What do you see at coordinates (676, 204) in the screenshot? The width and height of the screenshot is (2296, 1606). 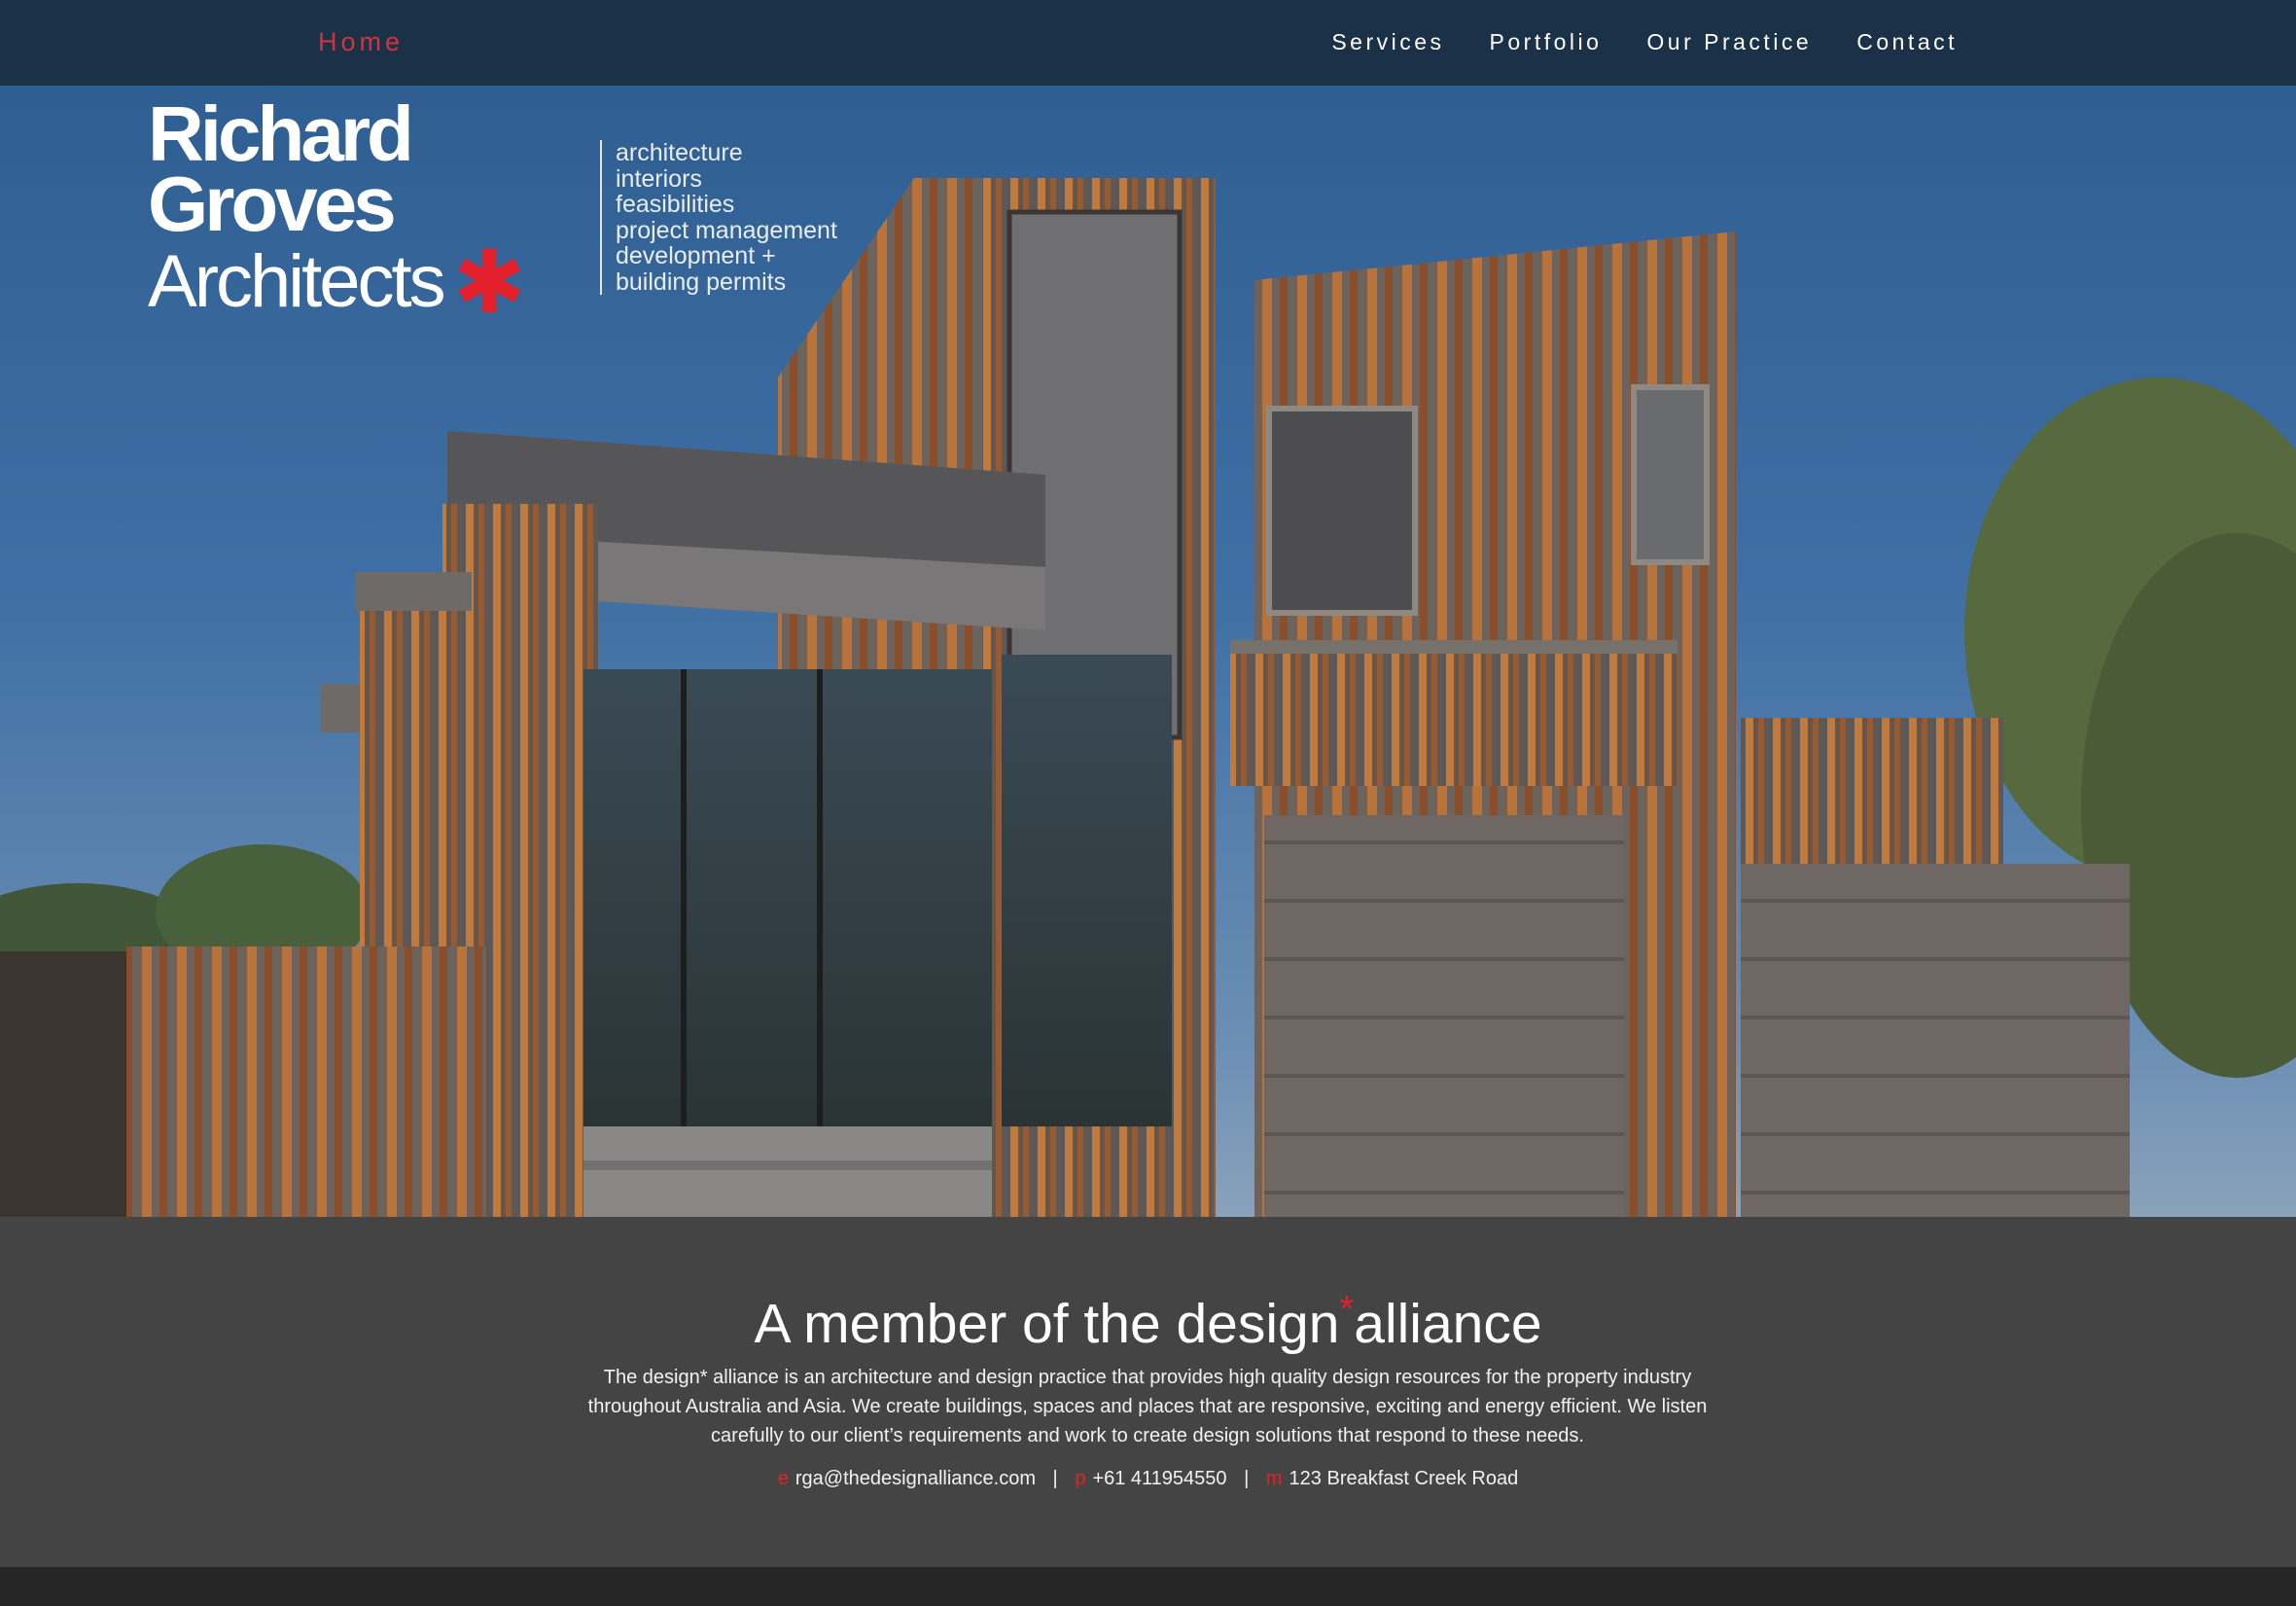 I see `service-item: feasibilities` at bounding box center [676, 204].